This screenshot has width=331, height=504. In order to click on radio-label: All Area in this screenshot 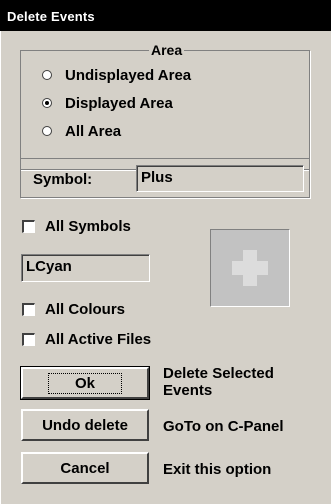, I will do `click(93, 131)`.